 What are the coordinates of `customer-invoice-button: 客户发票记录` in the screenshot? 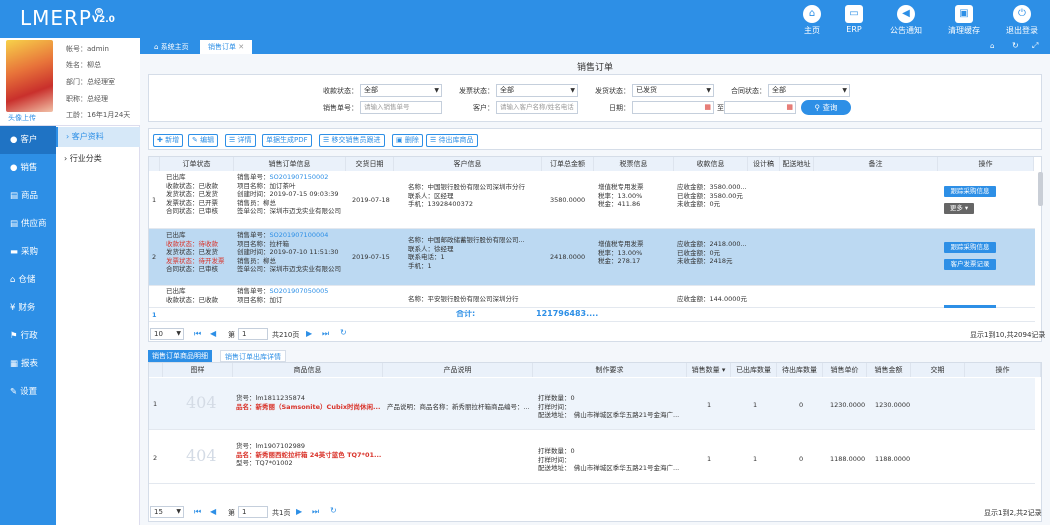 It's located at (970, 264).